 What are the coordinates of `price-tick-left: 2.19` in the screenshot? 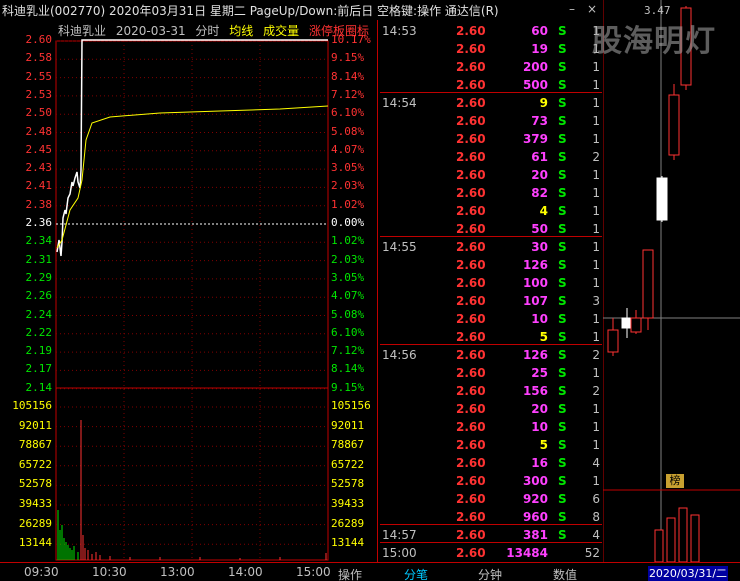 It's located at (39, 351).